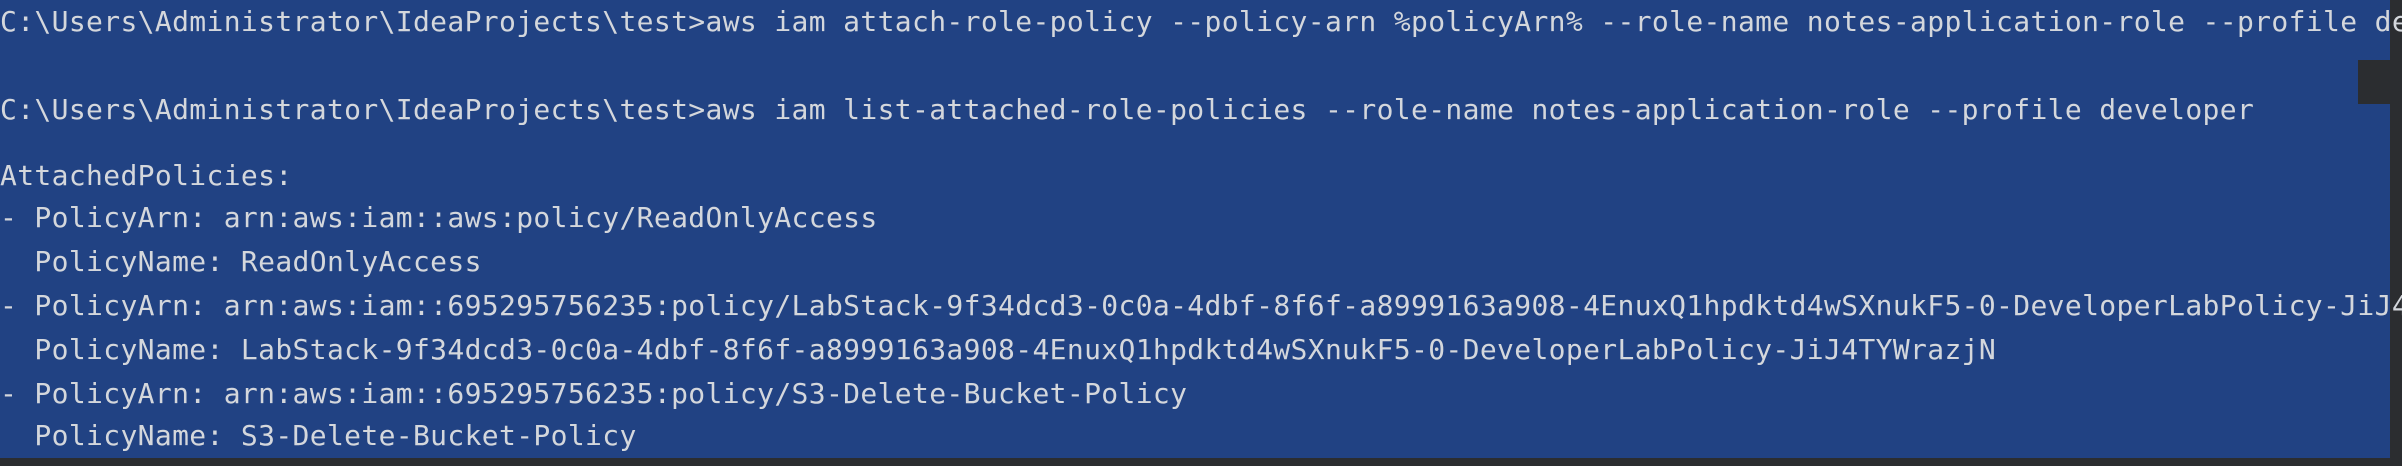 The height and width of the screenshot is (466, 2402). What do you see at coordinates (2380, 82) in the screenshot?
I see `selection-gap` at bounding box center [2380, 82].